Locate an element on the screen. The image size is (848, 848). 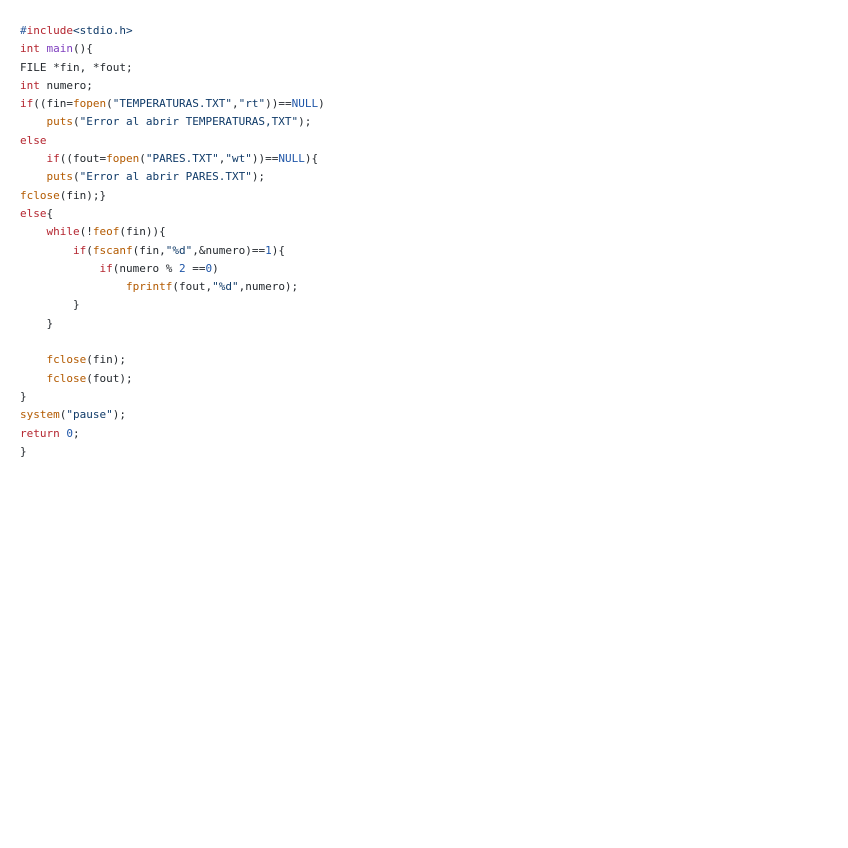
code-token-plain: ((fout= is located at coordinates (83, 159).